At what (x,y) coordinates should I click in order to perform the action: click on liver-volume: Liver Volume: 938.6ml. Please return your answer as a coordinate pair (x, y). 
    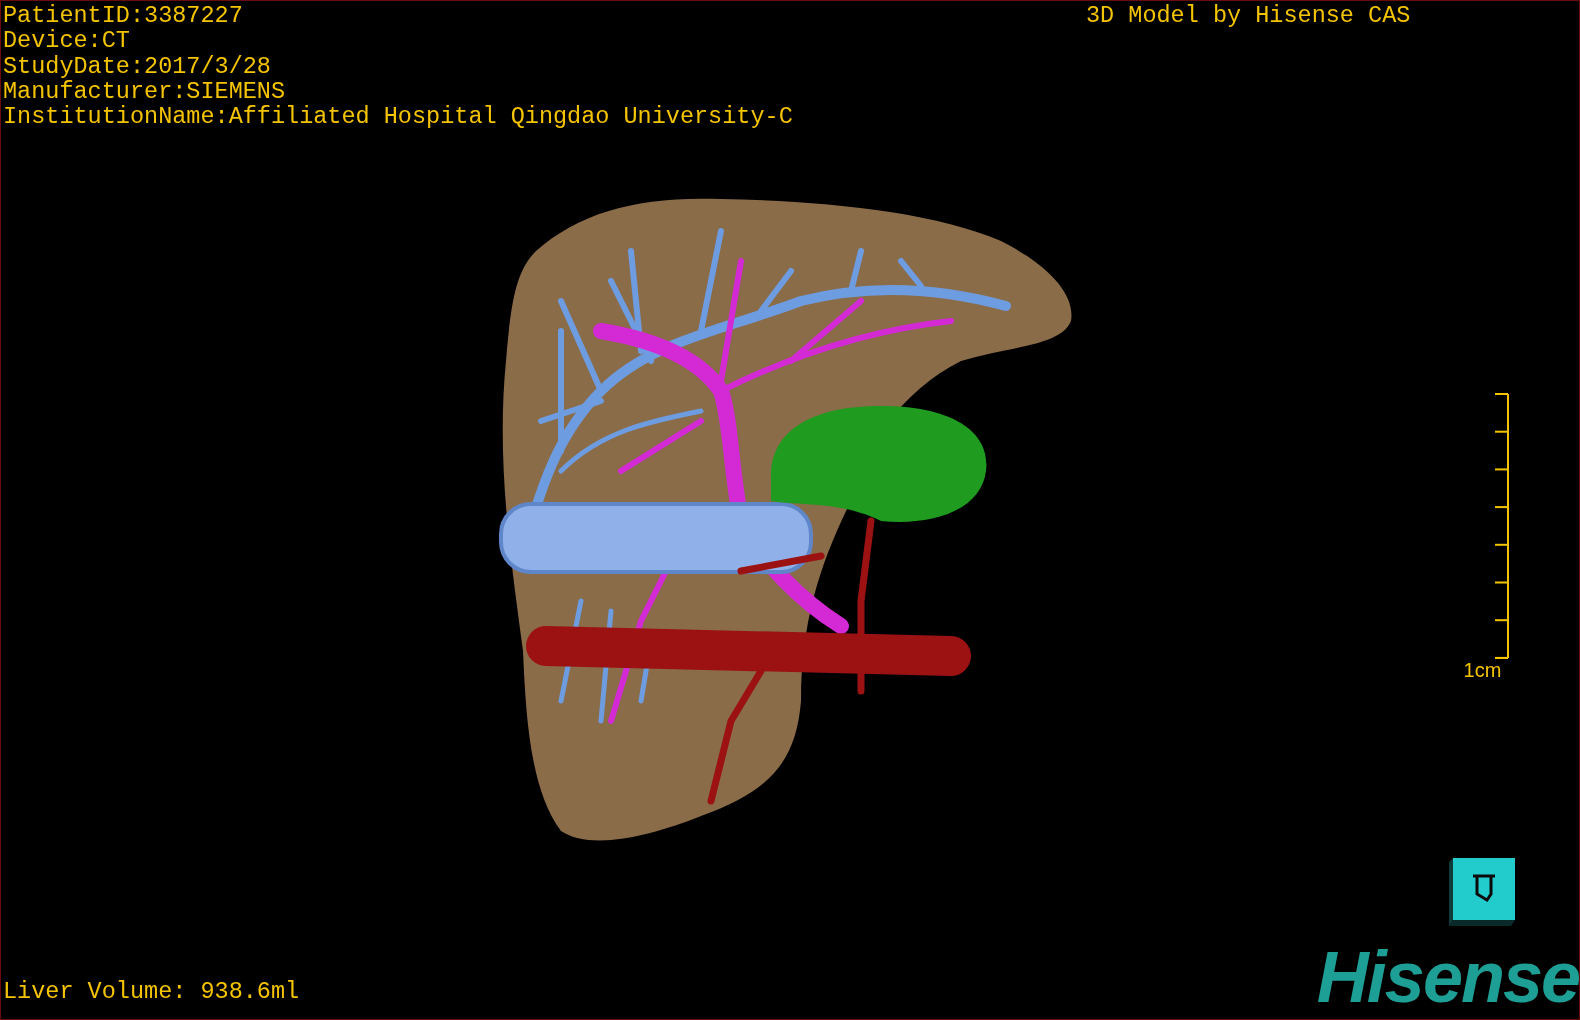
    Looking at the image, I should click on (151, 992).